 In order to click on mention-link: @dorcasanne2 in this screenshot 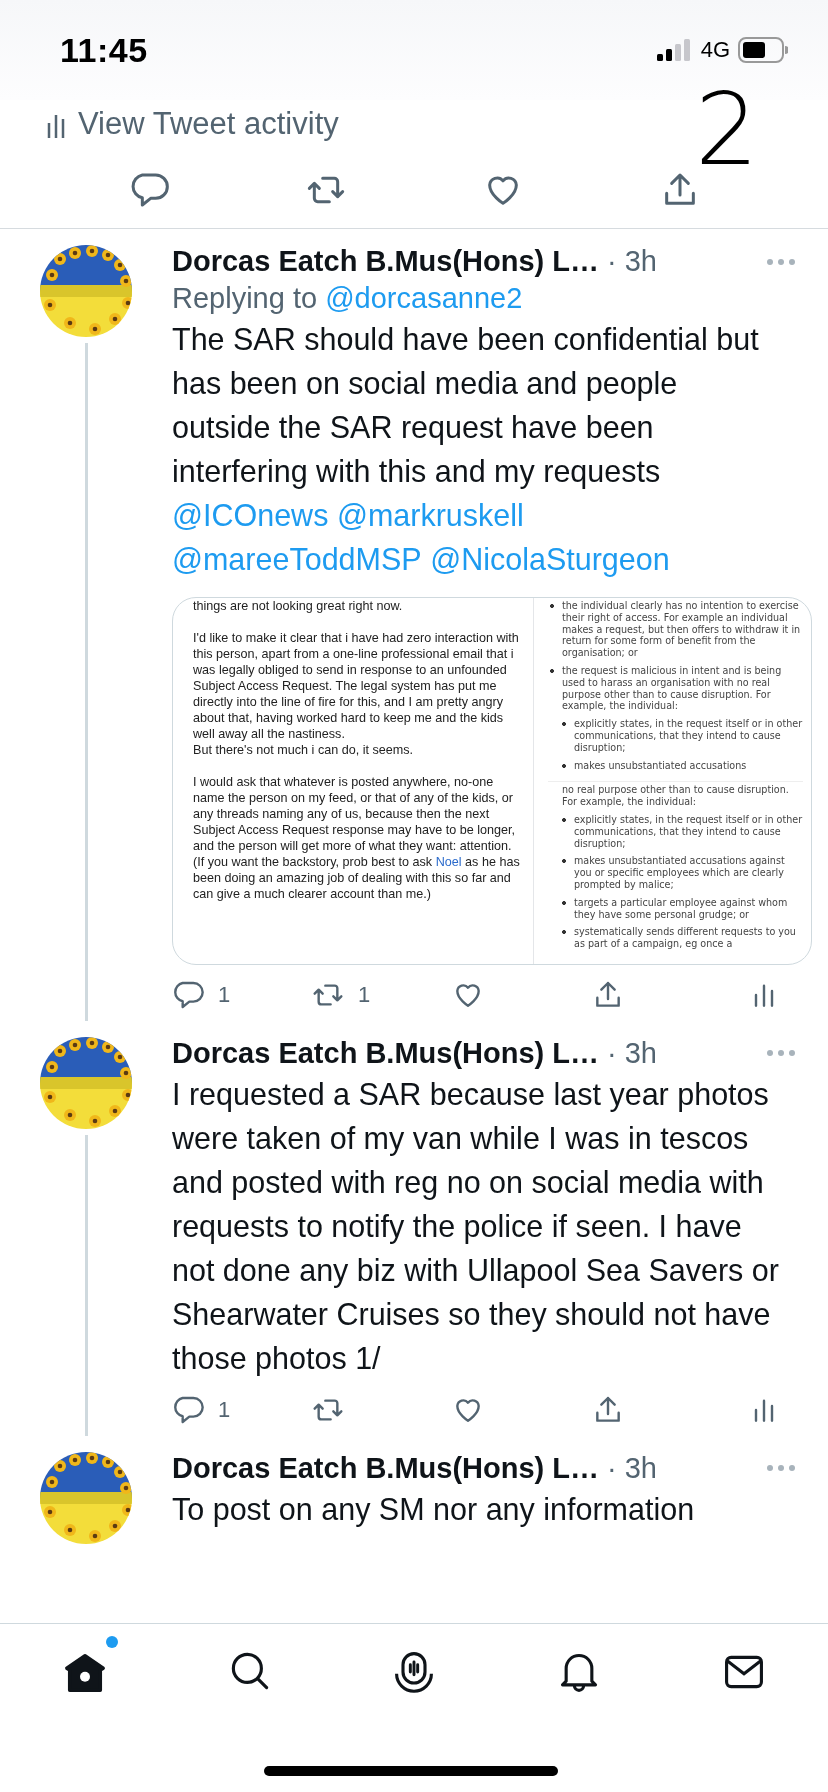, I will do `click(424, 298)`.